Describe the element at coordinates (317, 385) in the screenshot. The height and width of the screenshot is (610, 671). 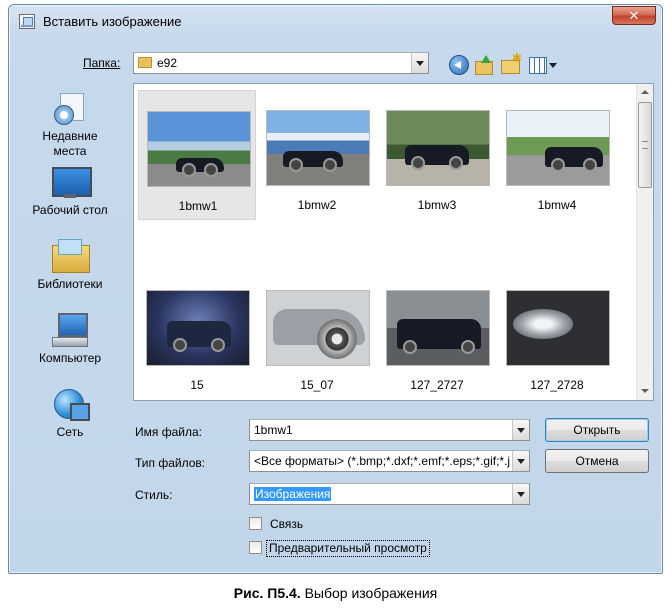
I see `file-name: 15_07` at that location.